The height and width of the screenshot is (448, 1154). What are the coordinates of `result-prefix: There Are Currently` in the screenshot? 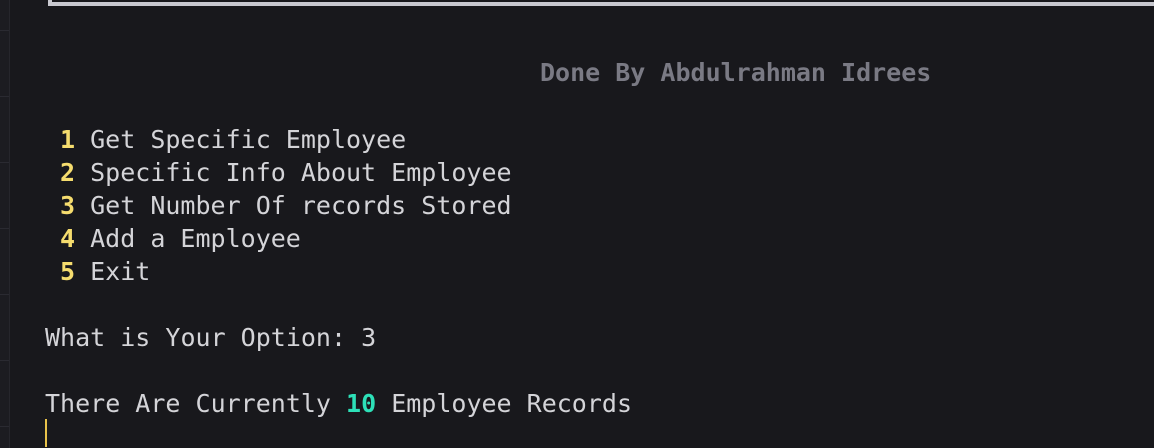 It's located at (196, 403).